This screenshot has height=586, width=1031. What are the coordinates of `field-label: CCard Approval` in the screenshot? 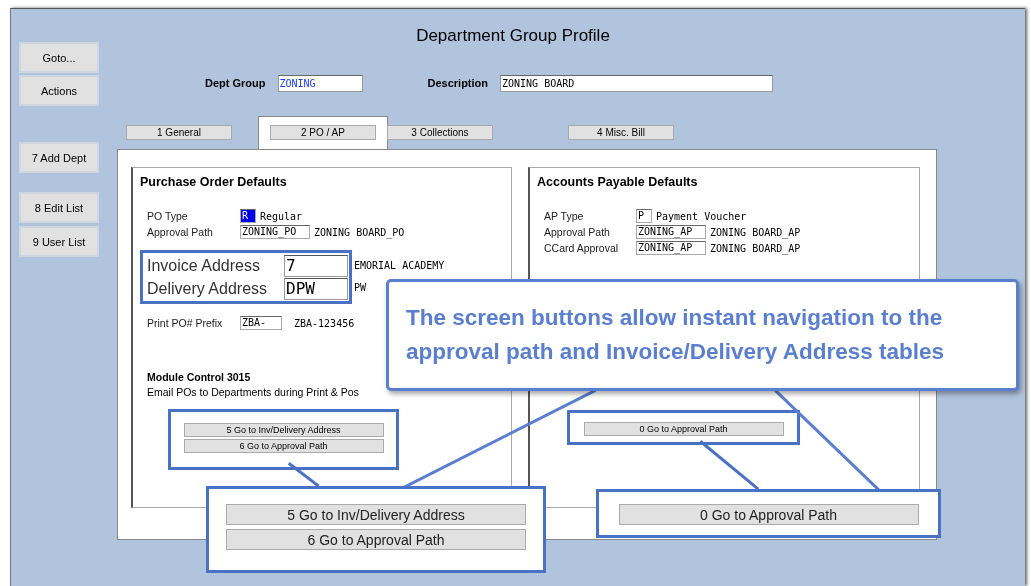 It's located at (582, 248).